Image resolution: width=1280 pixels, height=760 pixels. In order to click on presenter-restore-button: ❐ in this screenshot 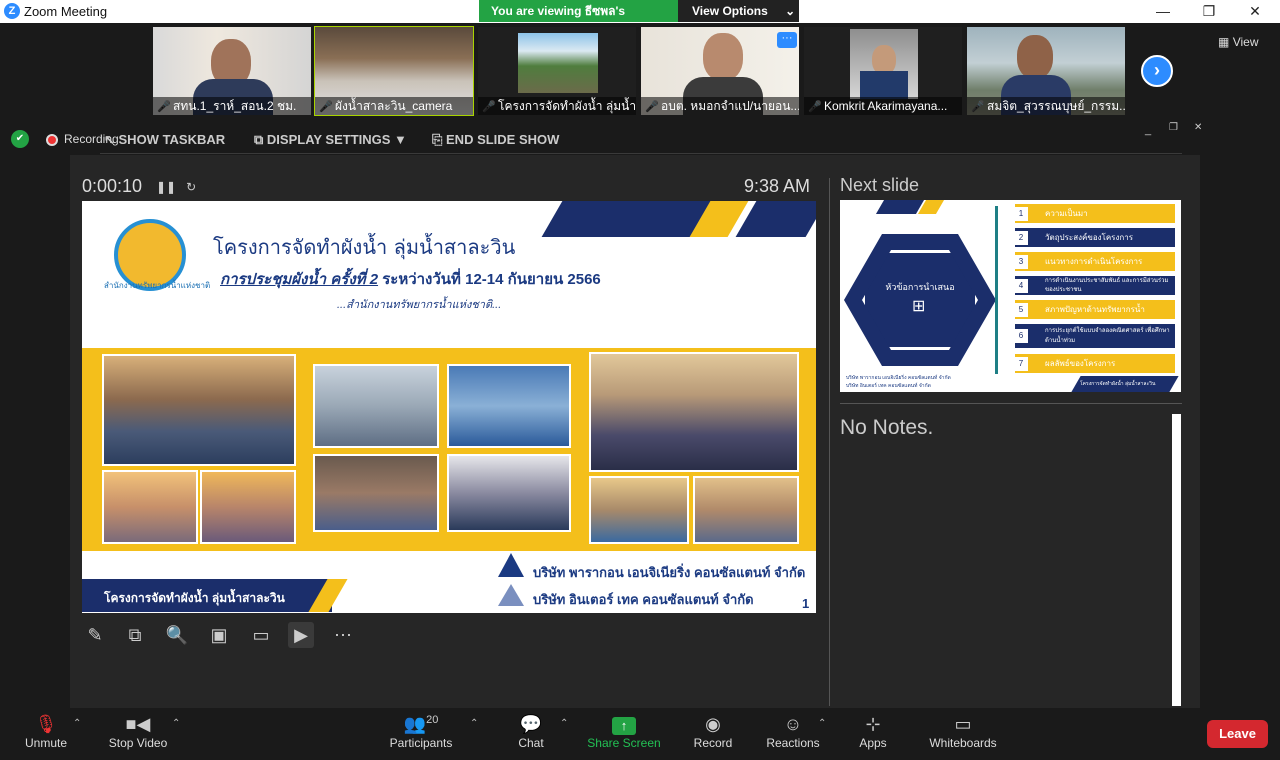, I will do `click(1173, 127)`.